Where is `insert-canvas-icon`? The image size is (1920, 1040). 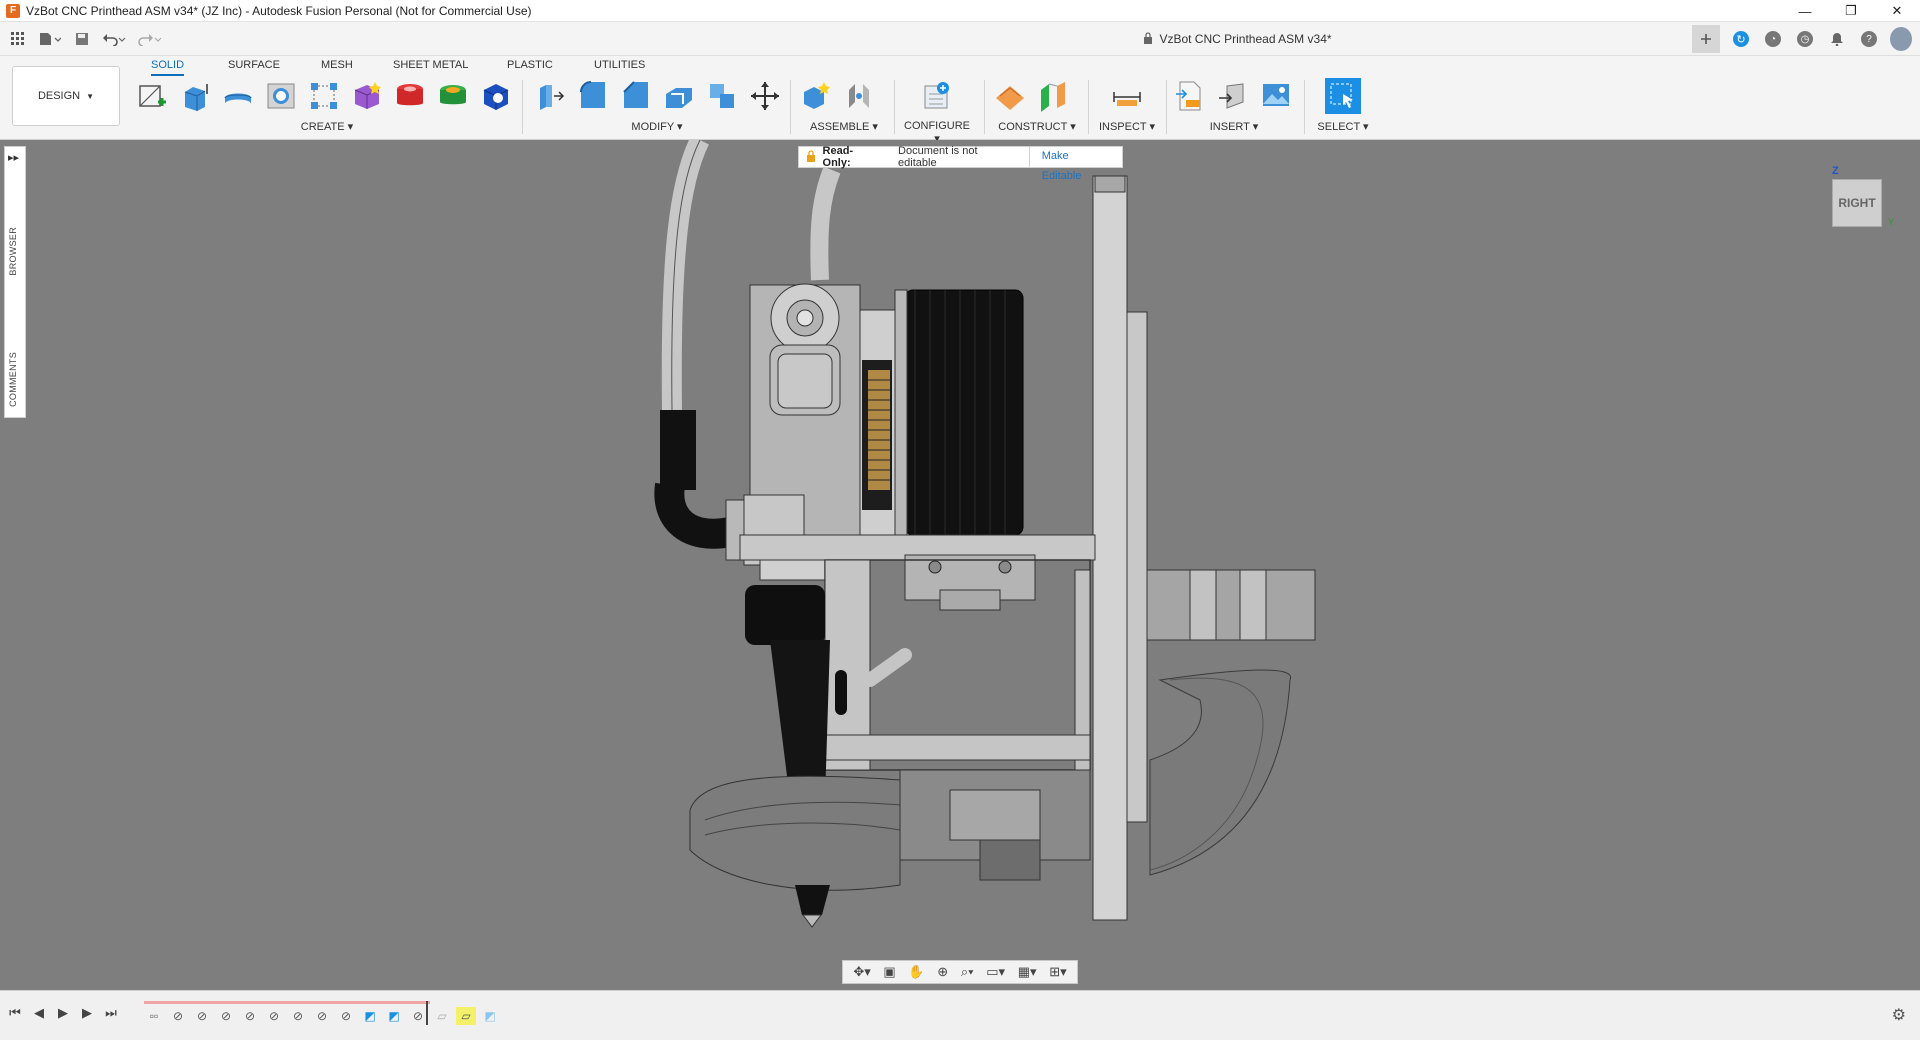
insert-canvas-icon is located at coordinates (1276, 96).